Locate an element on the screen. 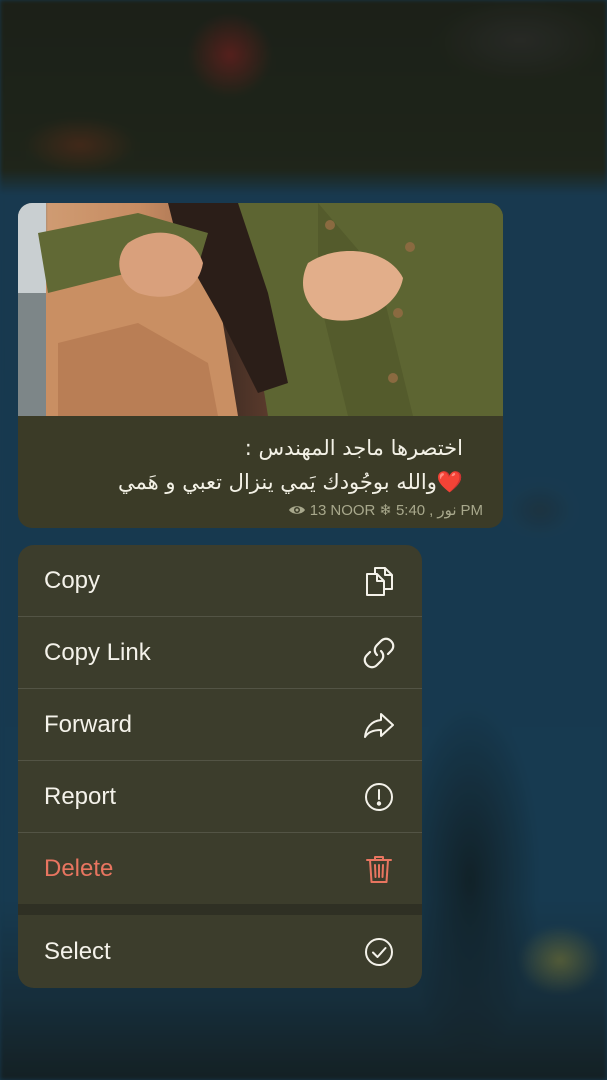 The width and height of the screenshot is (607, 1080). menu-item-label: Select is located at coordinates (77, 951).